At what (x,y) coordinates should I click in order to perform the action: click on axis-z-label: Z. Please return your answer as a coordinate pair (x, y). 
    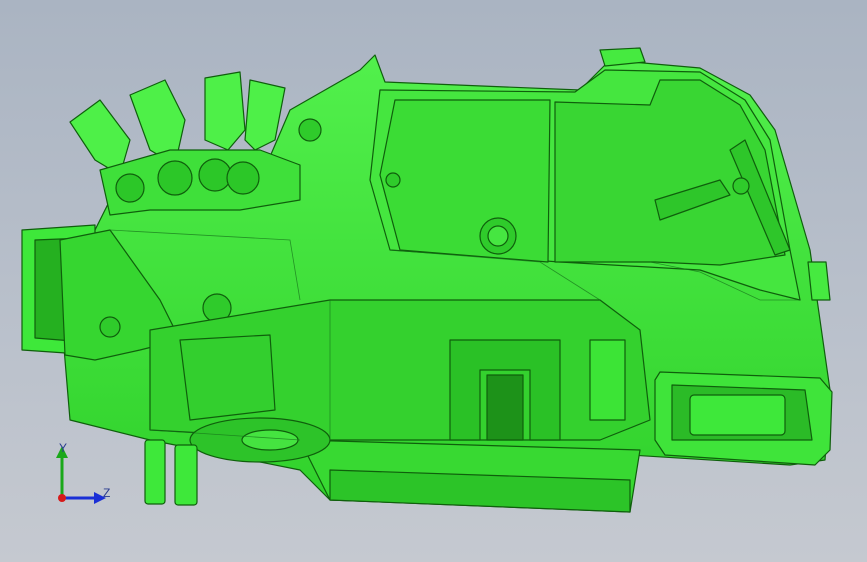
    Looking at the image, I should click on (107, 493).